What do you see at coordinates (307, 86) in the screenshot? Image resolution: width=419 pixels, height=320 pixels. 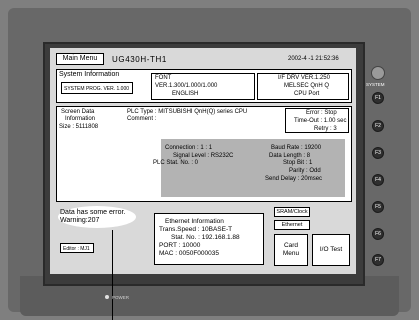 I see `plc-name: MELSEC QnH Q` at bounding box center [307, 86].